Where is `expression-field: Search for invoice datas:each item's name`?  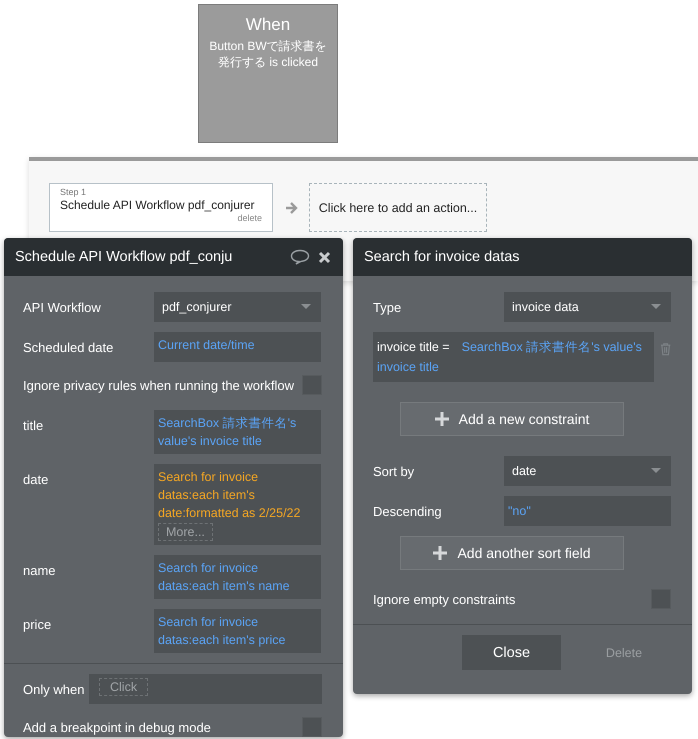
expression-field: Search for invoice datas:each item's name is located at coordinates (237, 577).